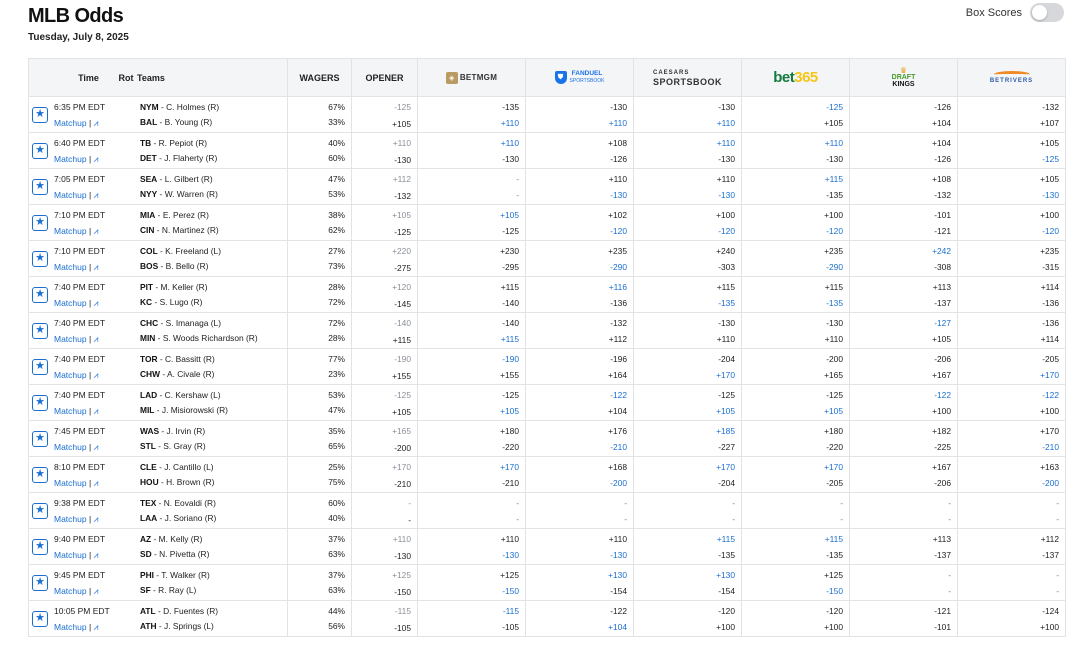  I want to click on odds-away: -130, so click(576, 107).